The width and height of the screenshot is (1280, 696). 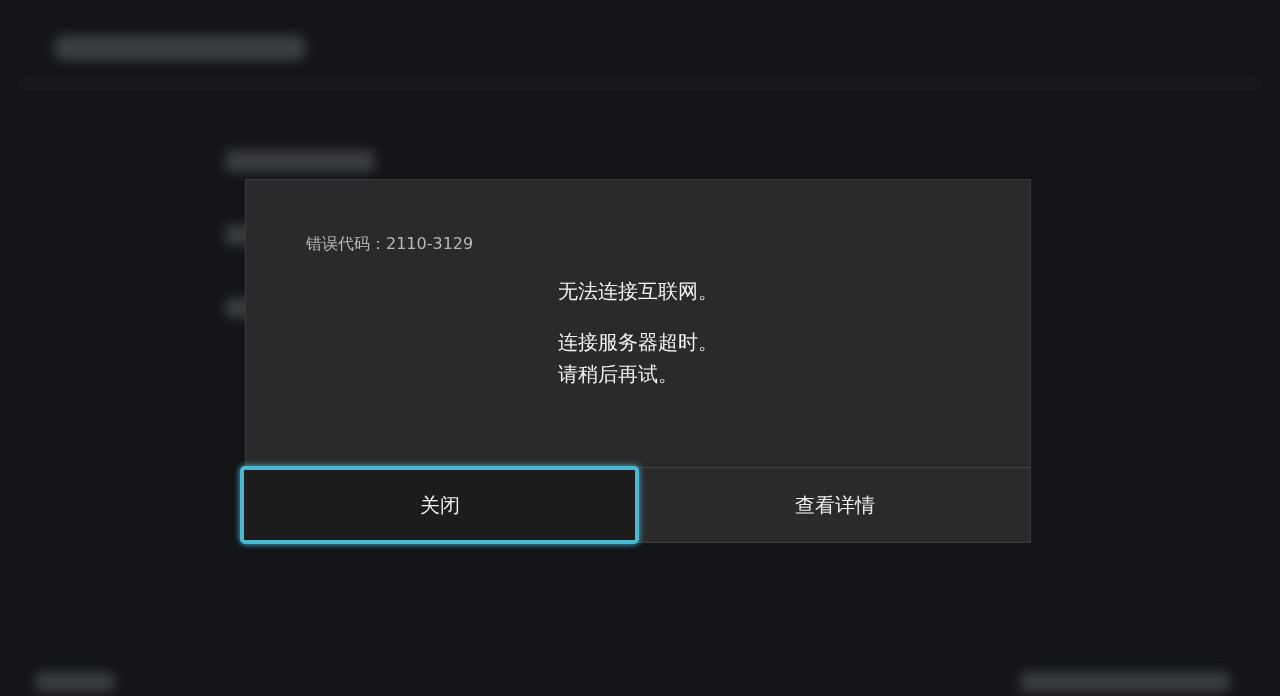 What do you see at coordinates (834, 505) in the screenshot?
I see `dialog-button: 查看详情` at bounding box center [834, 505].